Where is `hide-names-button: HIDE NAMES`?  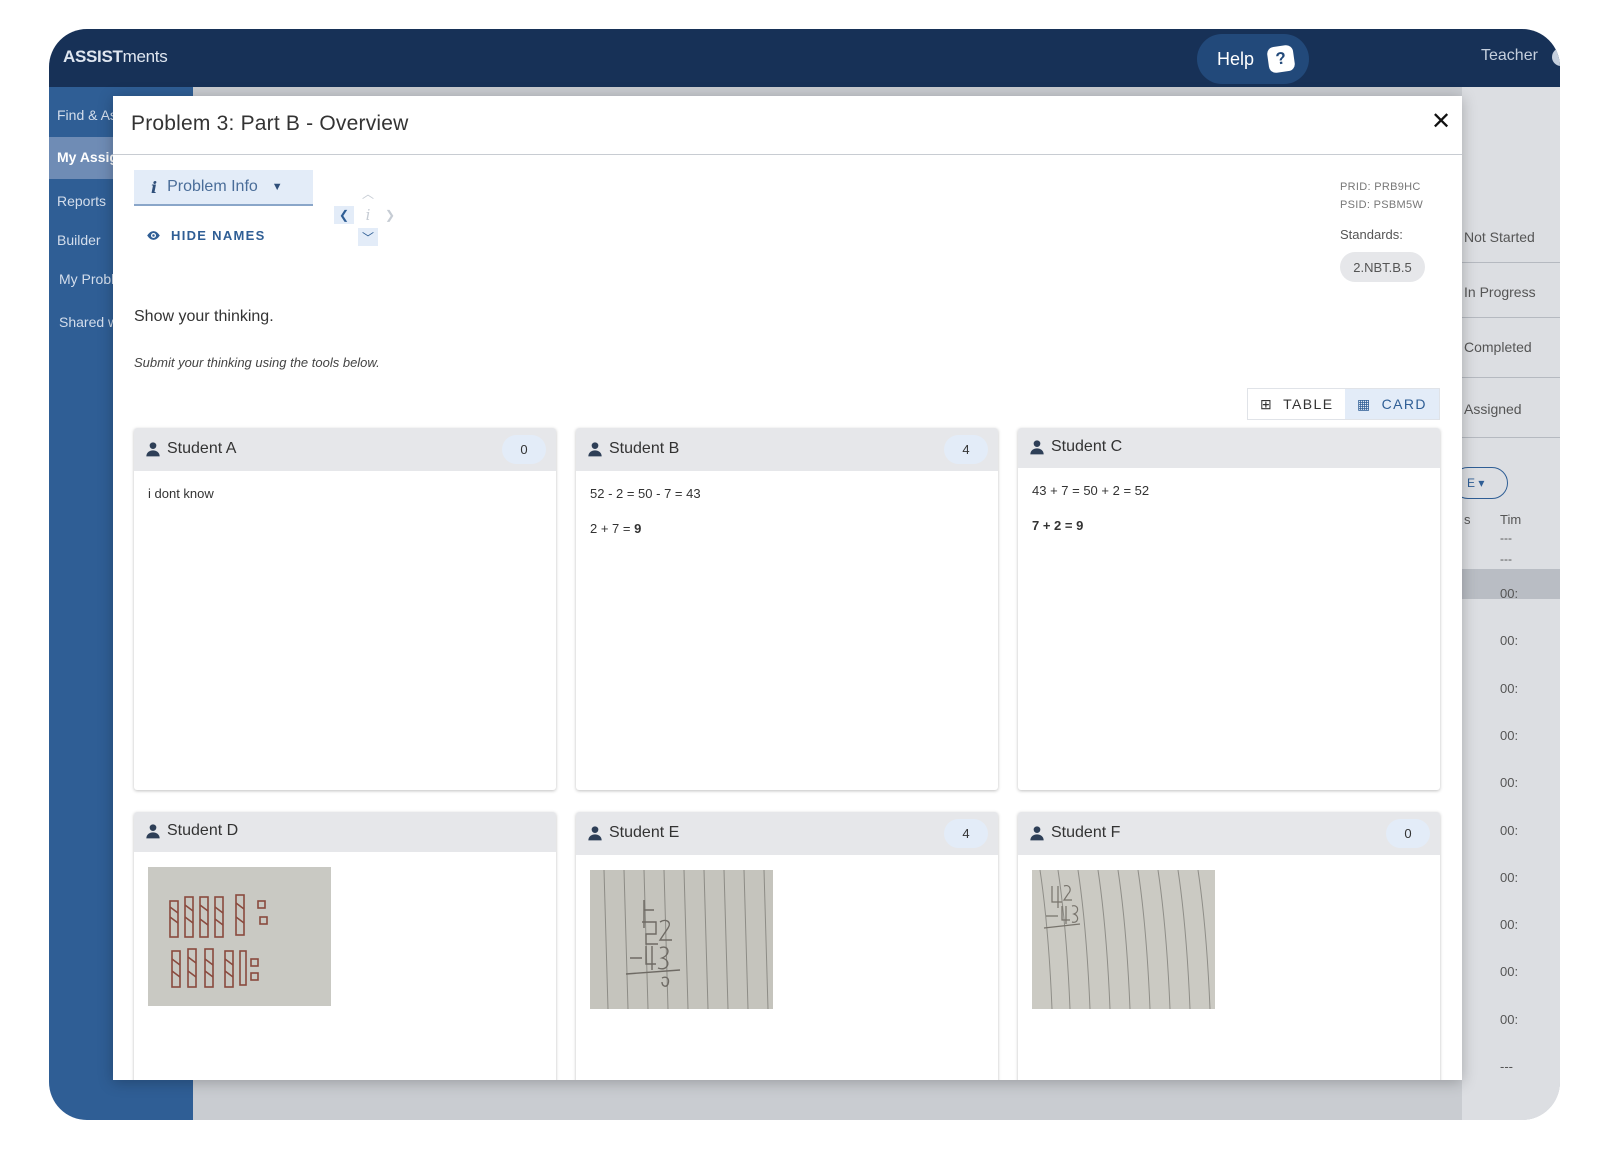 hide-names-button: HIDE NAMES is located at coordinates (206, 235).